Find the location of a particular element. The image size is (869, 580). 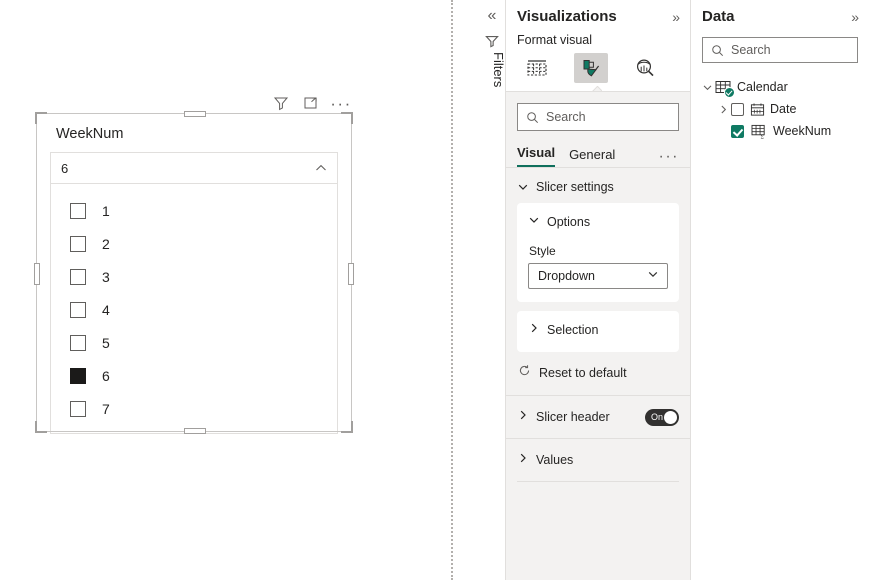

filters-label: Filters is located at coordinates (498, 70).